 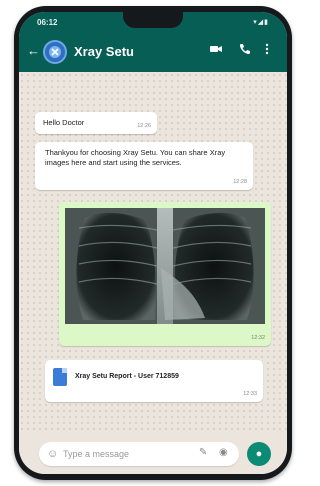 I want to click on status-icons: ▾◢▮, so click(x=261, y=22).